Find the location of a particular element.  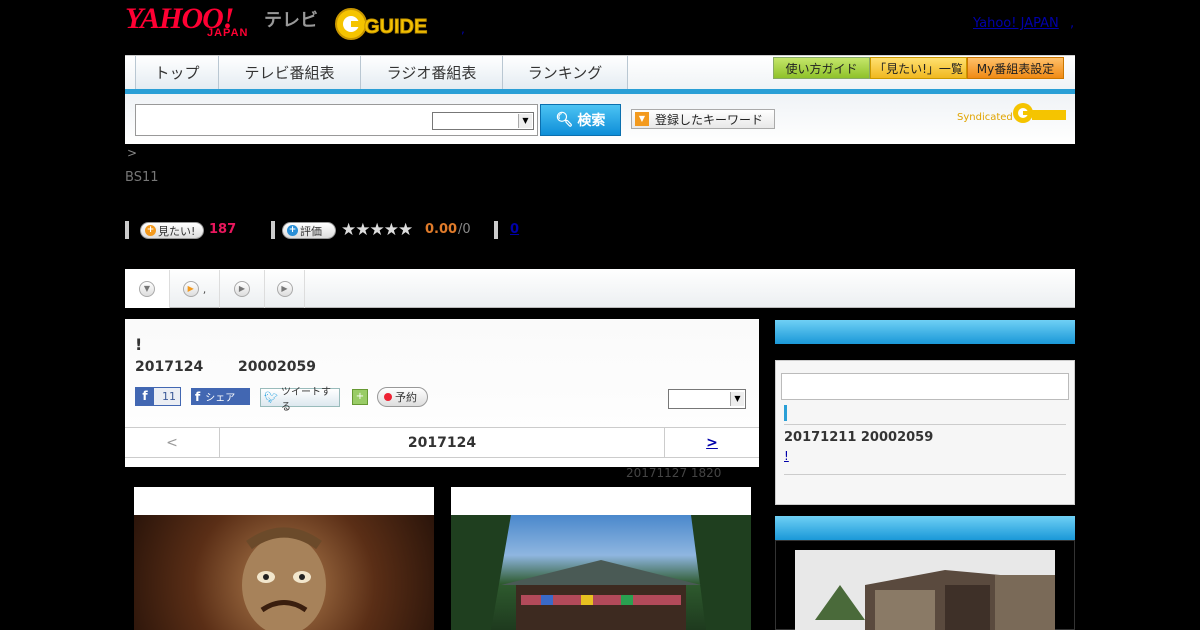

tweet-button: 🐦︎ ツイートする is located at coordinates (300, 400).